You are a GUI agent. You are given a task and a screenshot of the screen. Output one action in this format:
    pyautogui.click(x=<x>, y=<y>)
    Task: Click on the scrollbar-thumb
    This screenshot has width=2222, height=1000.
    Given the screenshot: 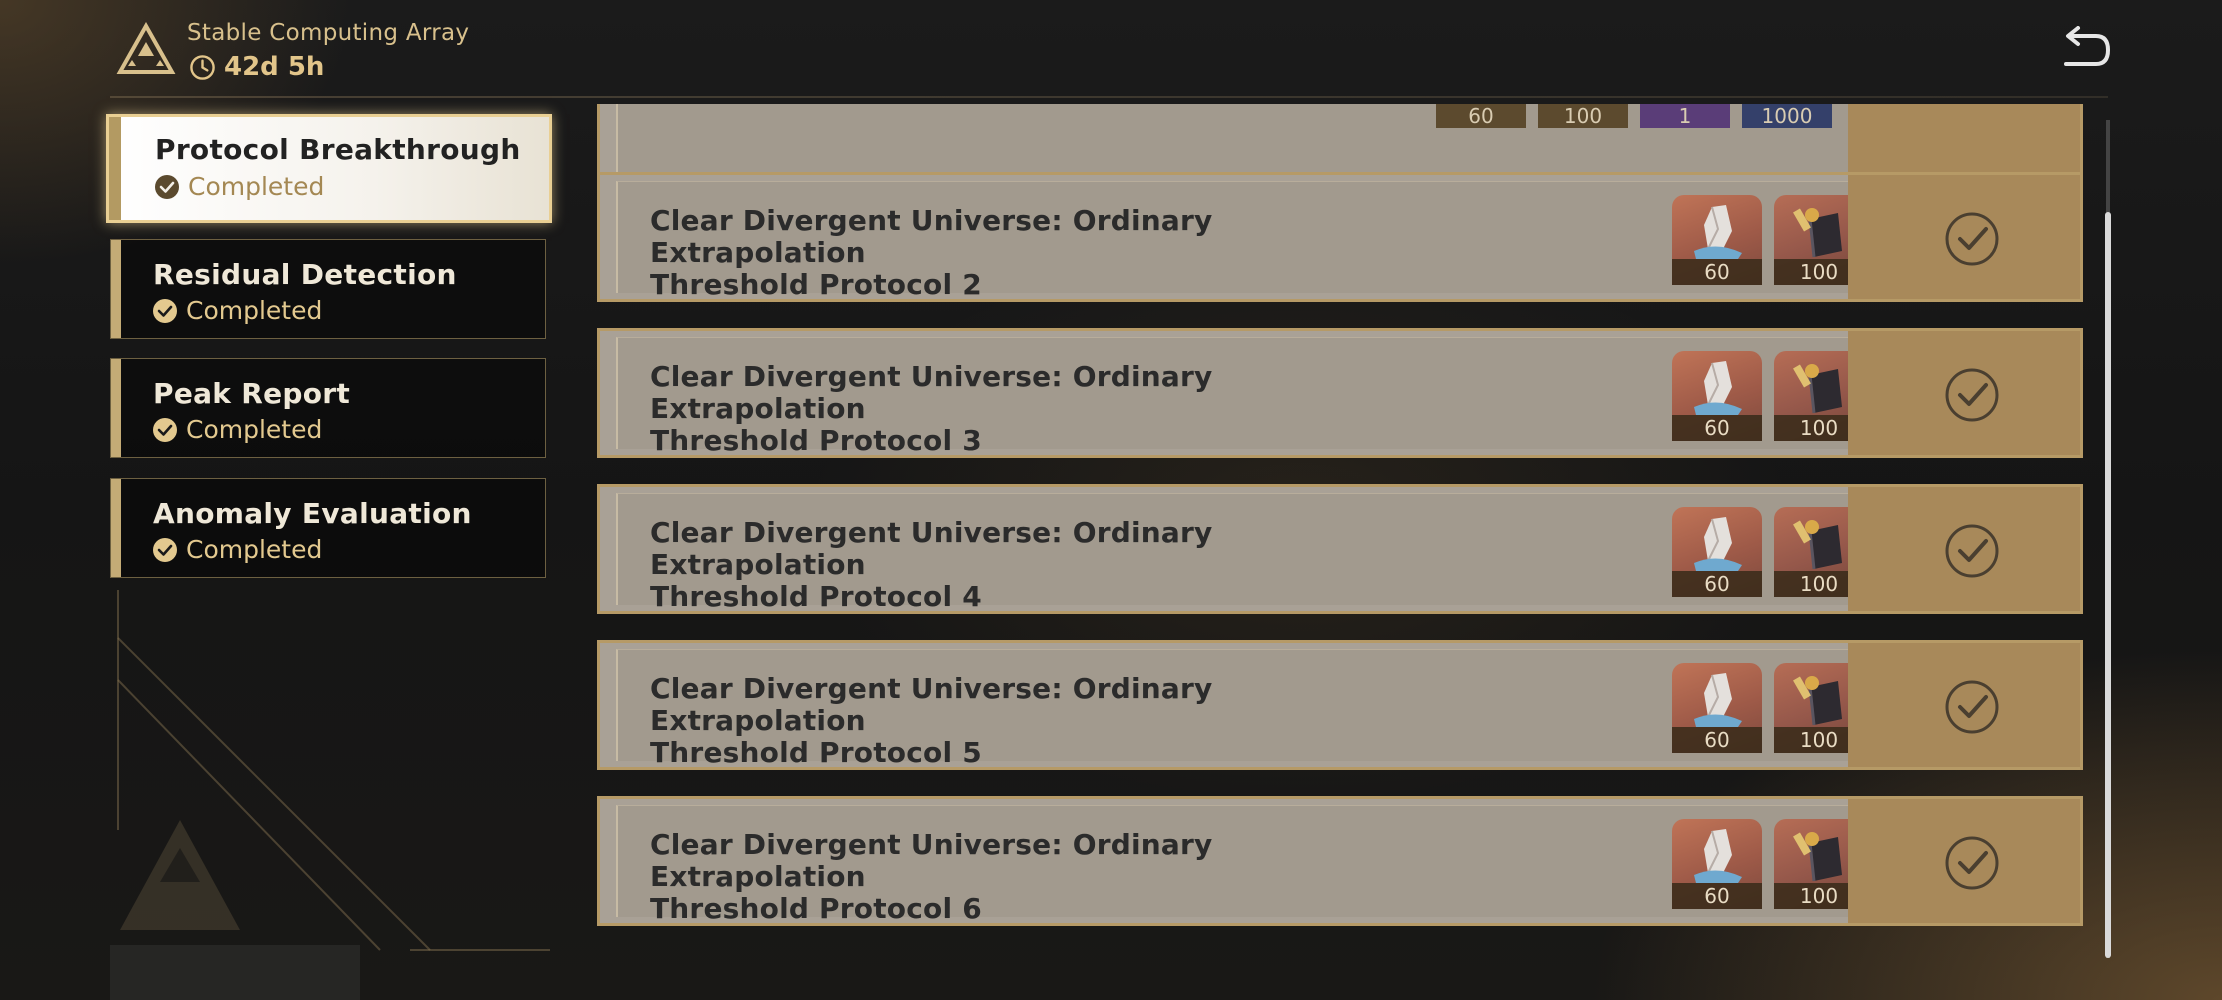 What is the action you would take?
    pyautogui.click(x=2108, y=585)
    